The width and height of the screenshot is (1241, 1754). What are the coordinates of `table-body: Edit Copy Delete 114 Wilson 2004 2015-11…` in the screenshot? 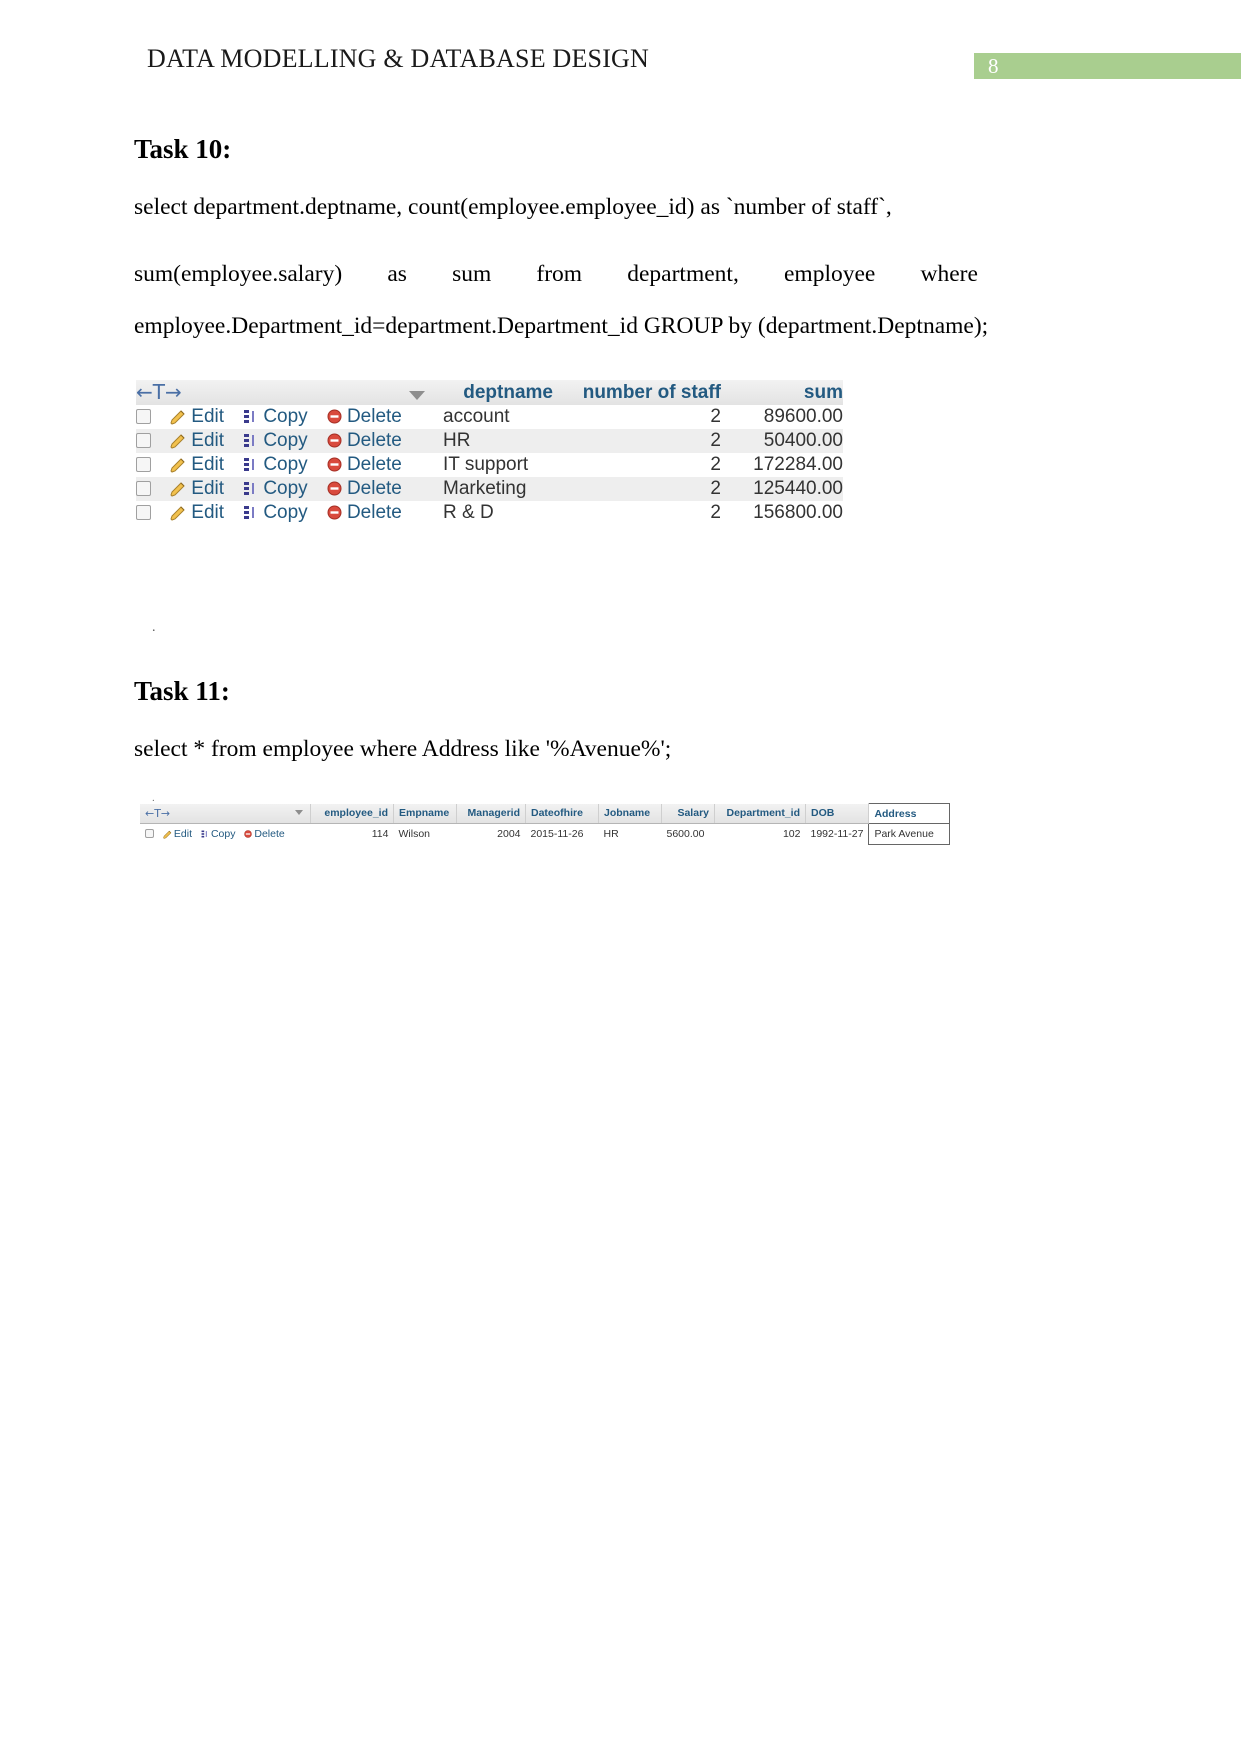 It's located at (545, 834).